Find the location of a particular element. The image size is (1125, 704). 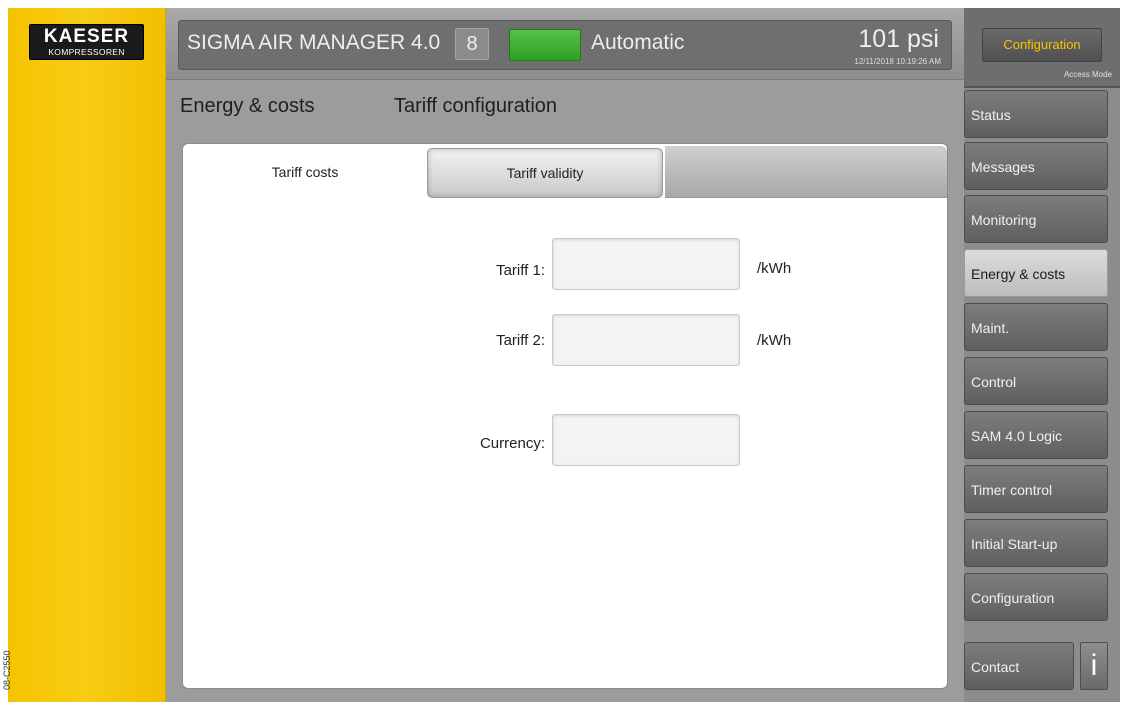

tariff1-unit: /kWh is located at coordinates (774, 268).